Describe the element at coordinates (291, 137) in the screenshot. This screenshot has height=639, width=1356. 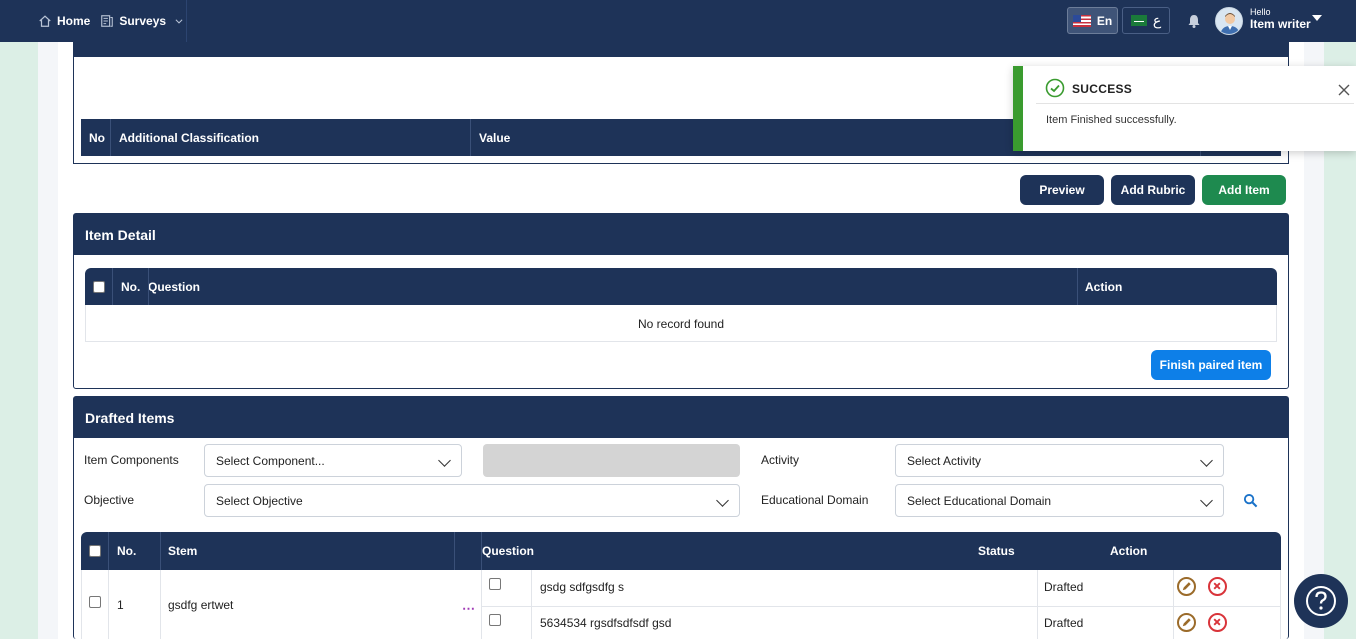
I see `col-additional-classification: Additional Classification` at that location.